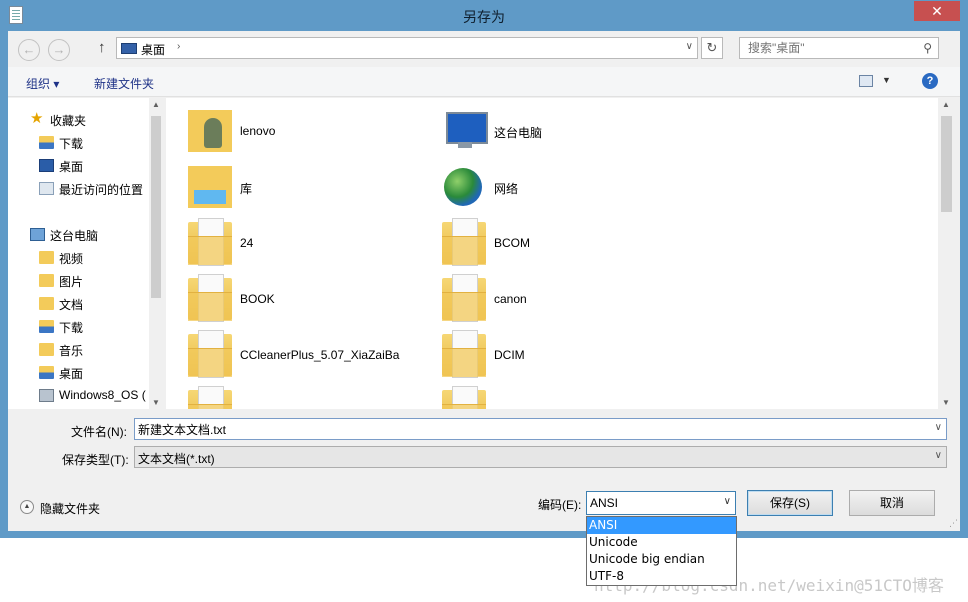  What do you see at coordinates (712, 48) in the screenshot?
I see `refresh-button: ↻` at bounding box center [712, 48].